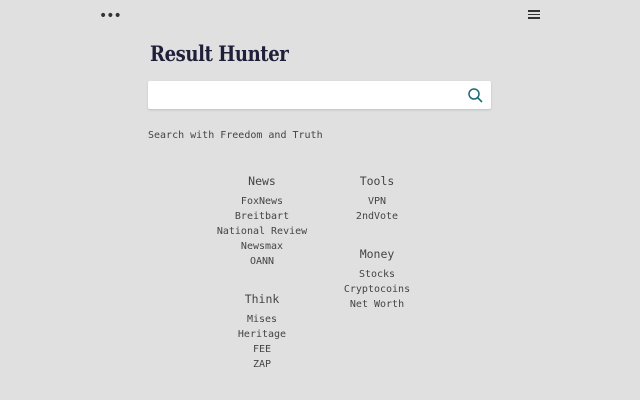 The image size is (640, 400). Describe the element at coordinates (235, 135) in the screenshot. I see `tagline: Search with Freedom and Truth` at that location.